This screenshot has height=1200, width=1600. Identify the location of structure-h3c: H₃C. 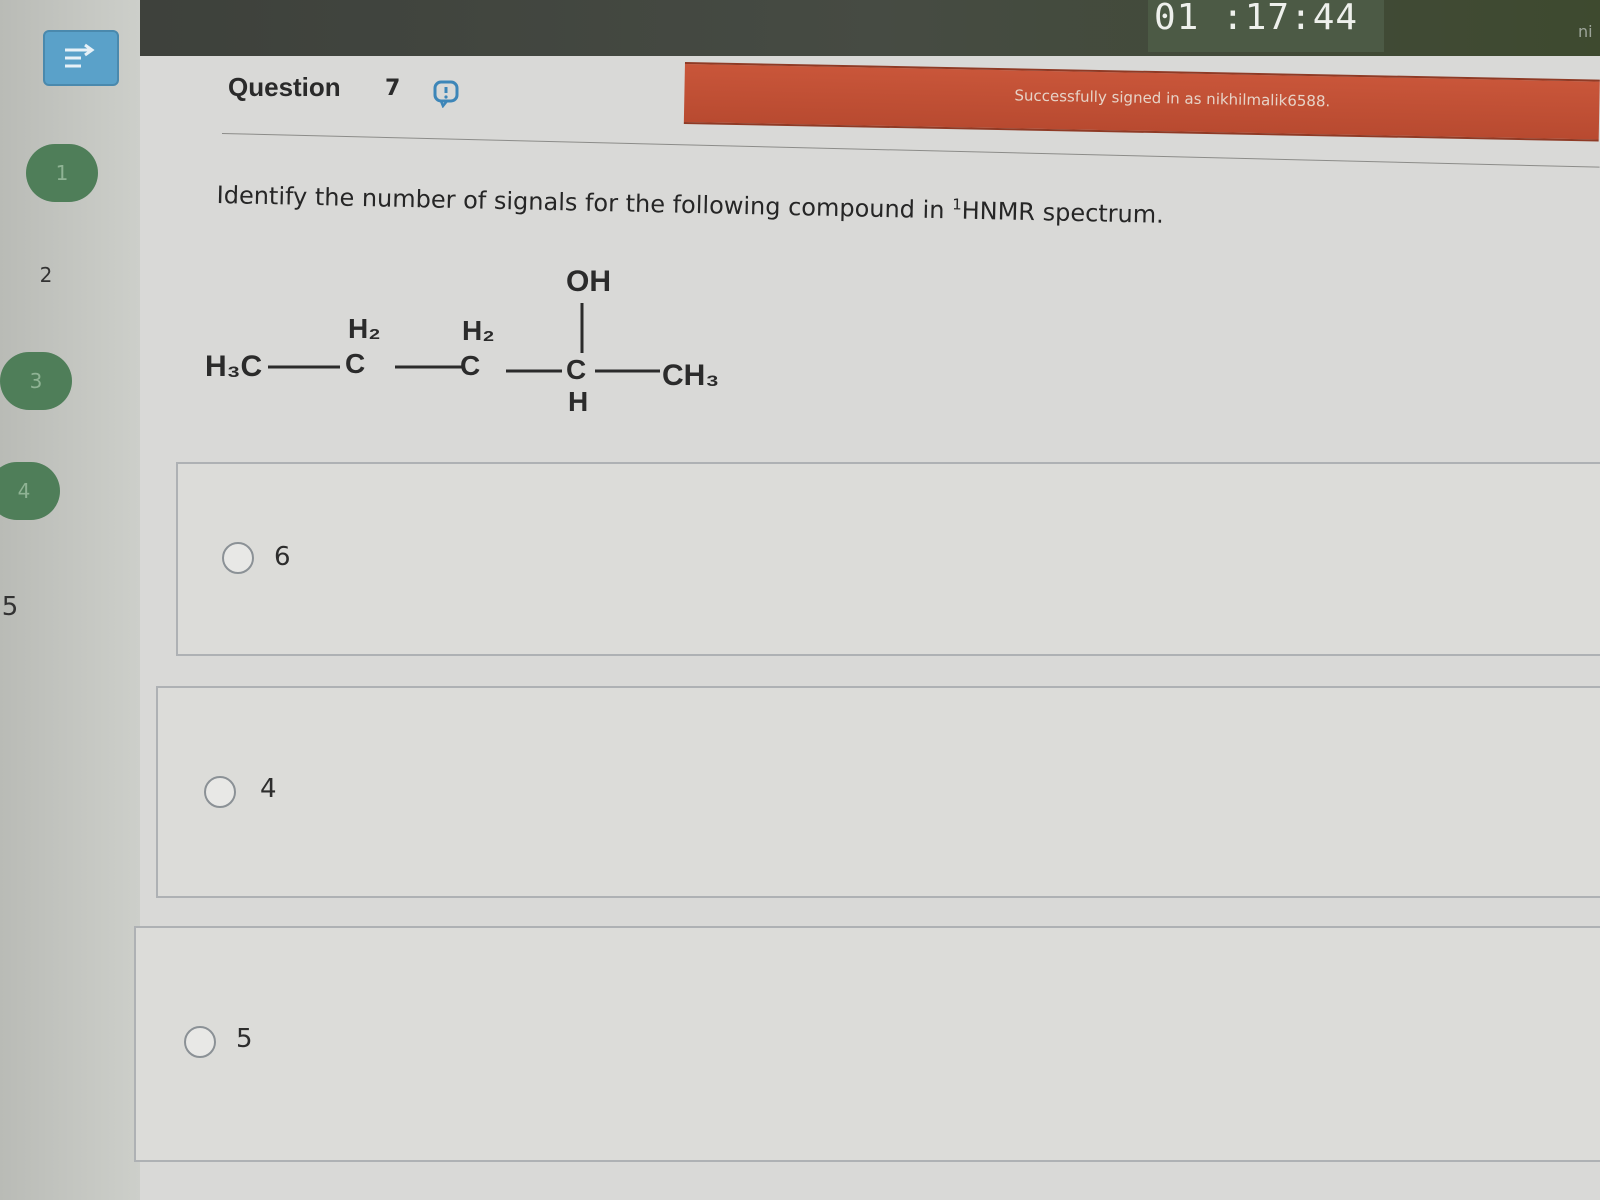
(233, 366).